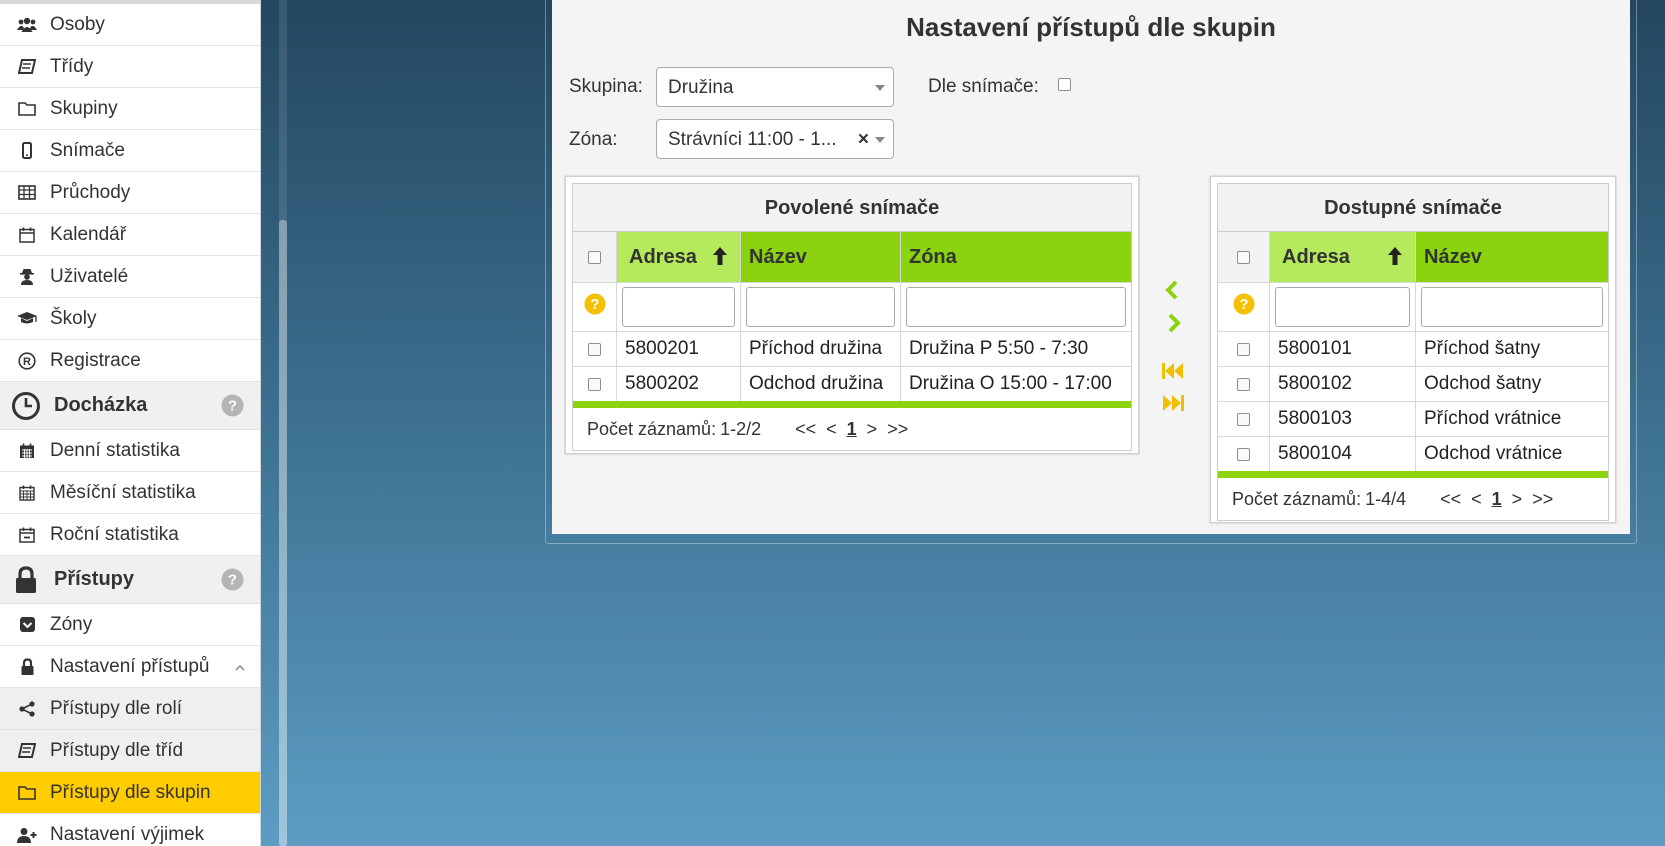 The width and height of the screenshot is (1665, 846). I want to click on select-all-cell, so click(595, 257).